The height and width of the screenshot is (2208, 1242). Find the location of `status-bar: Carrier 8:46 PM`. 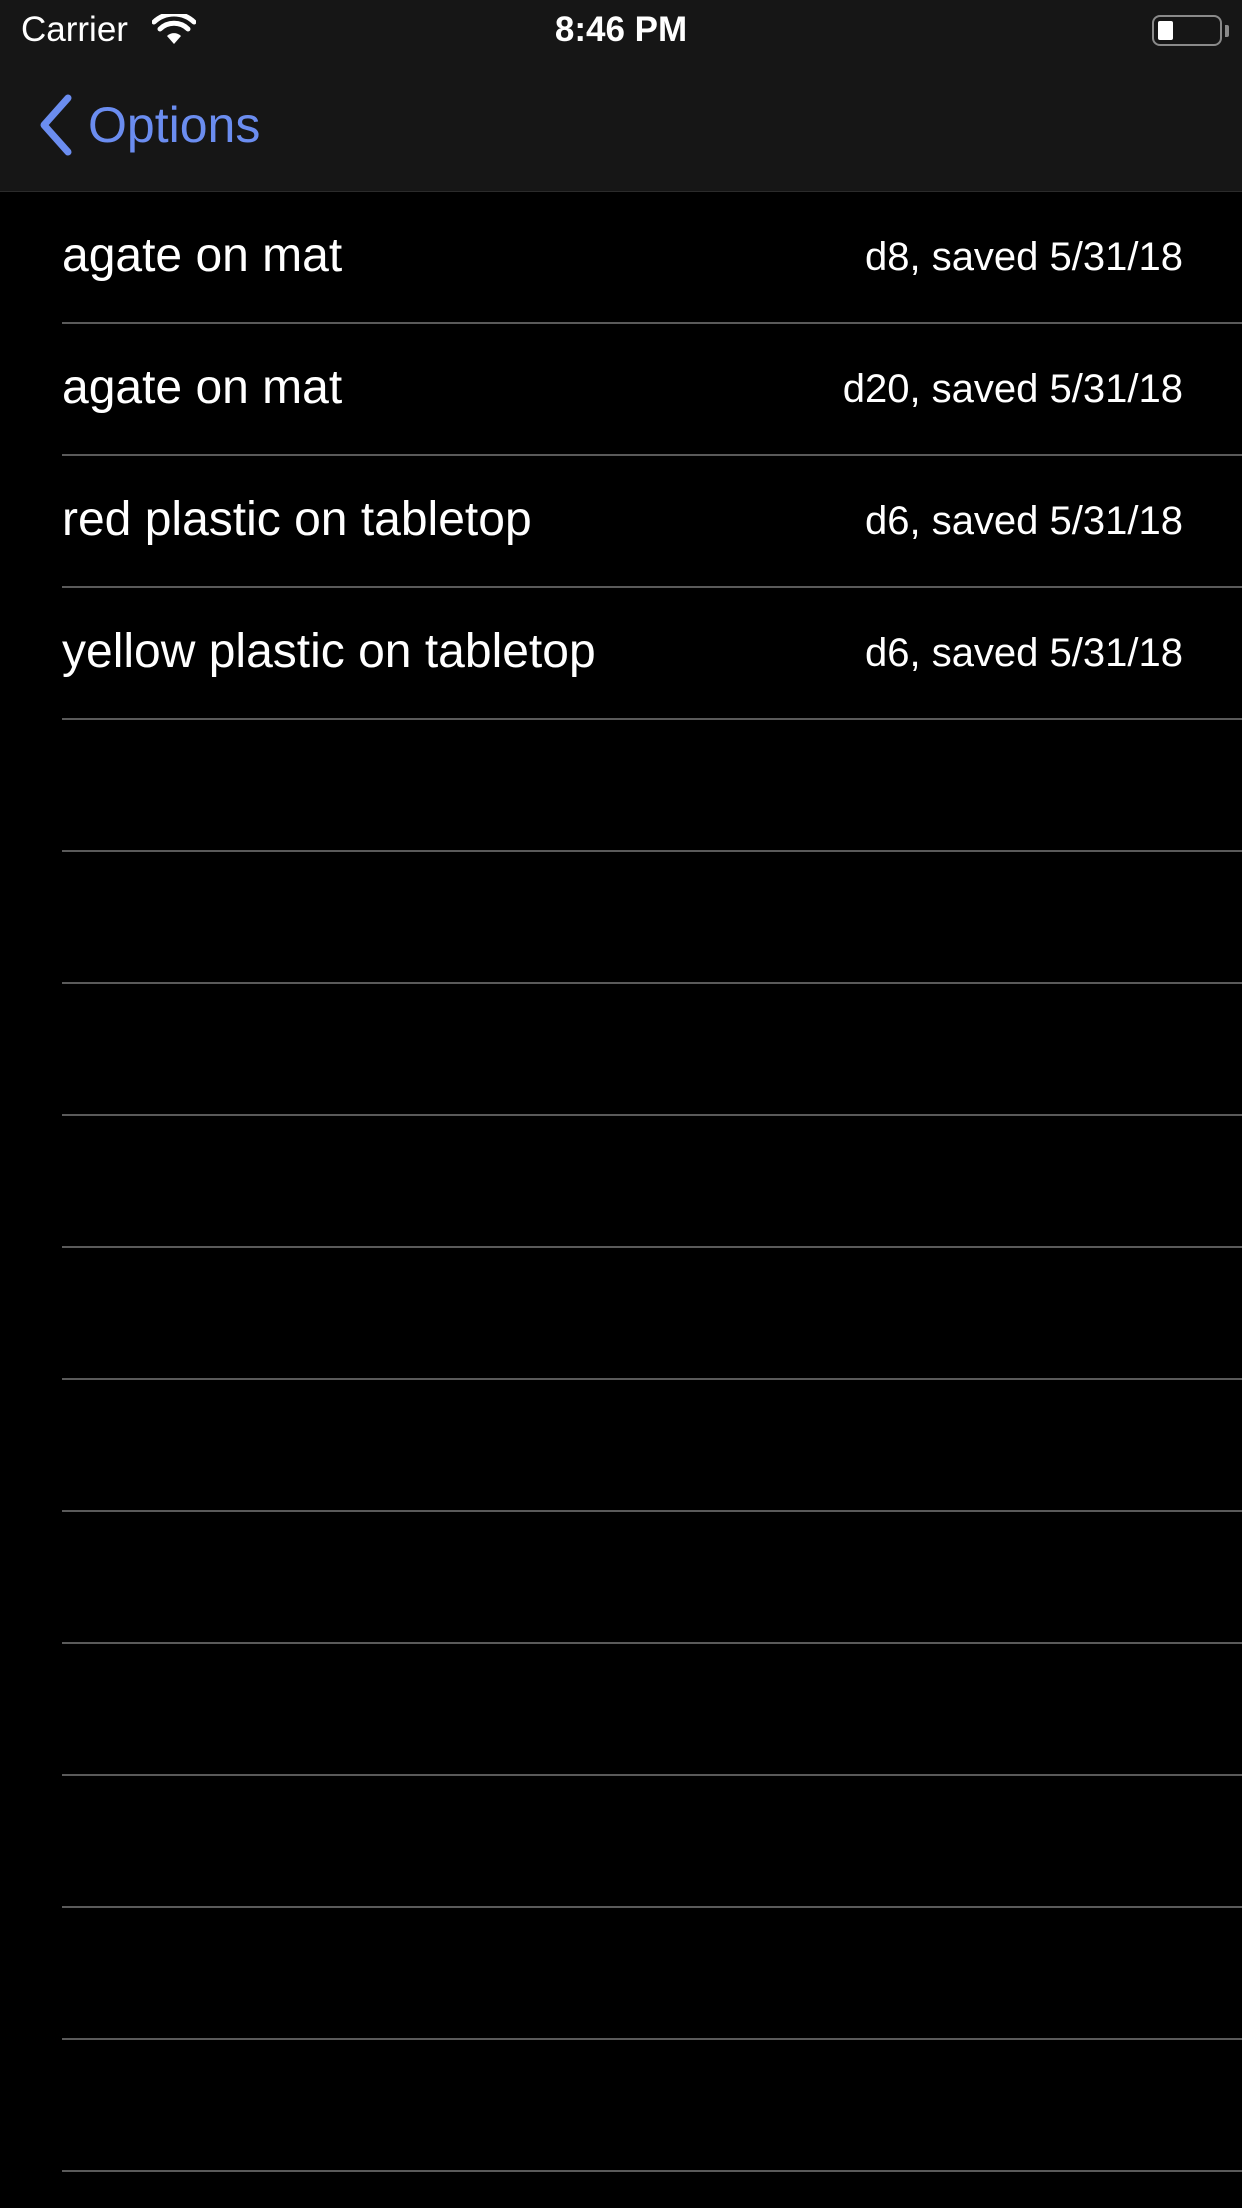

status-bar: Carrier 8:46 PM is located at coordinates (621, 30).